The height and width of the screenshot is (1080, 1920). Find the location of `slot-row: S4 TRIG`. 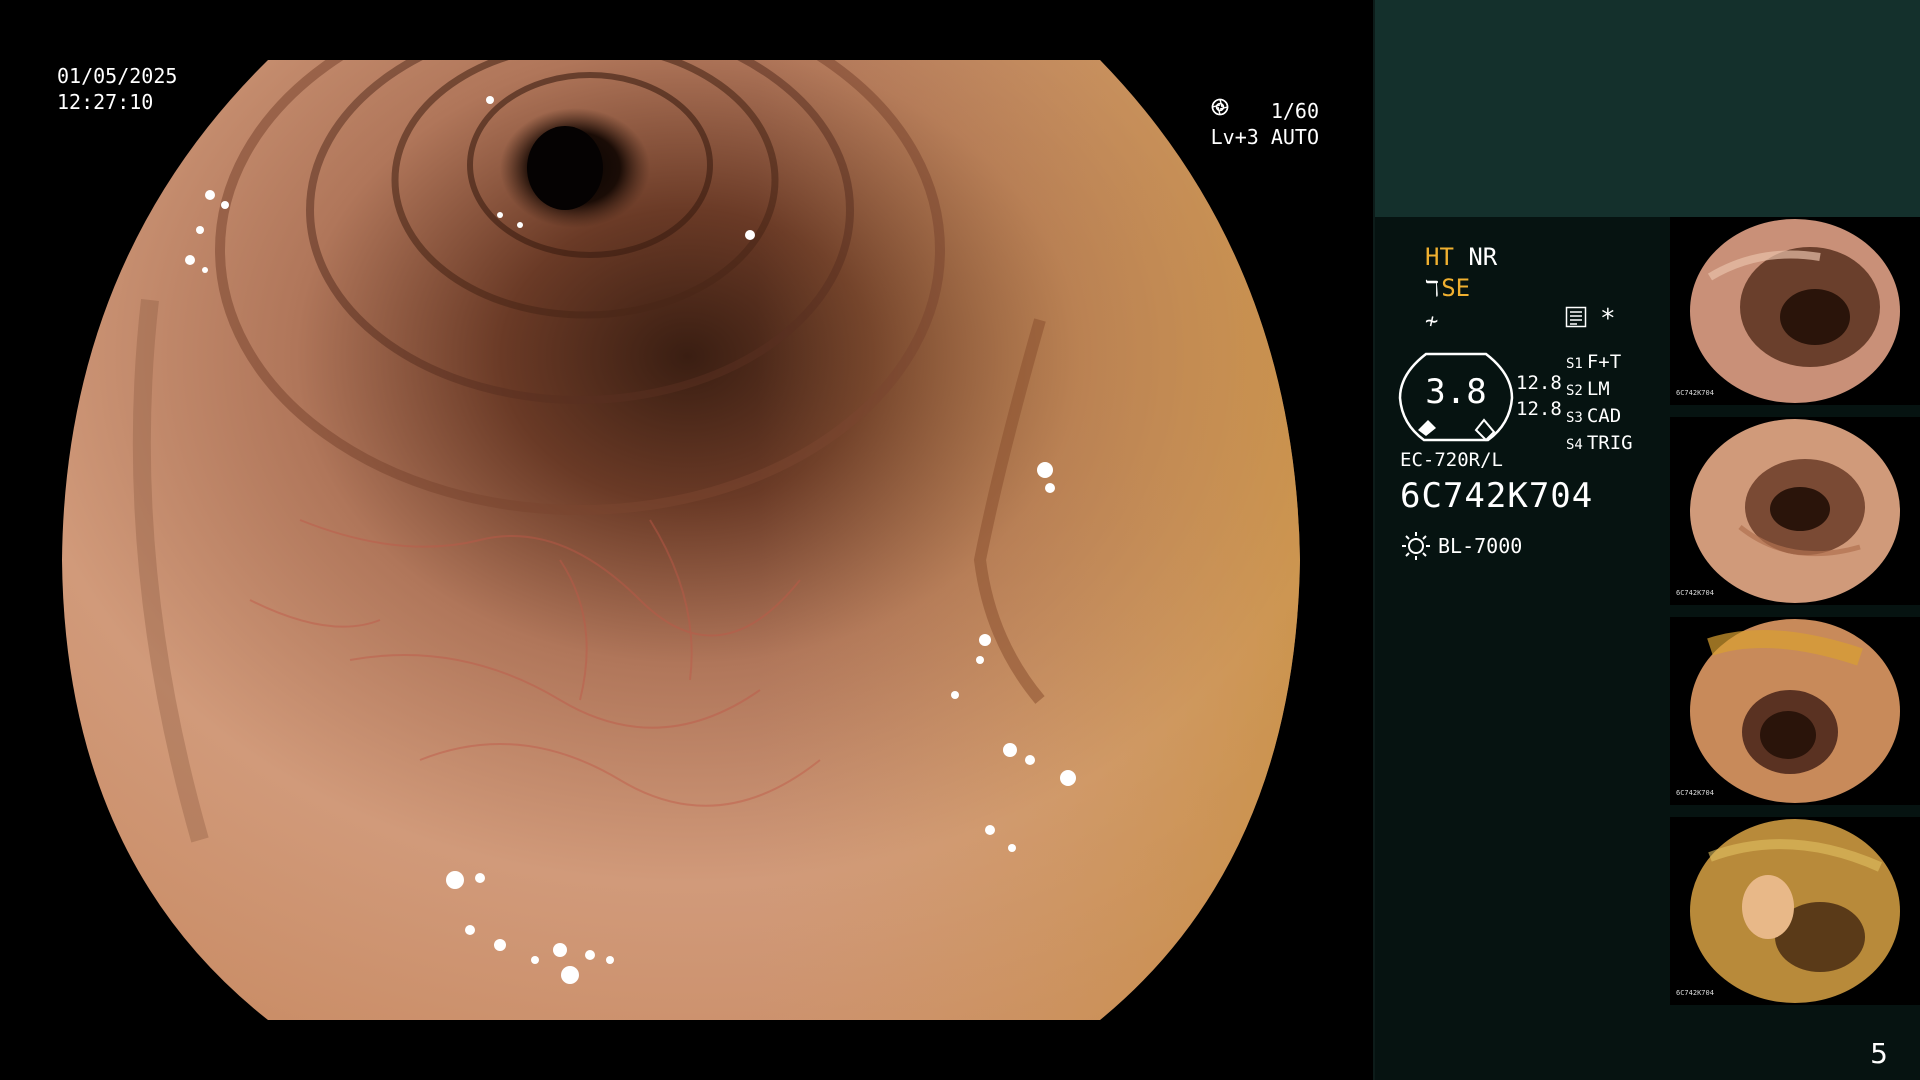

slot-row: S4 TRIG is located at coordinates (1599, 443).